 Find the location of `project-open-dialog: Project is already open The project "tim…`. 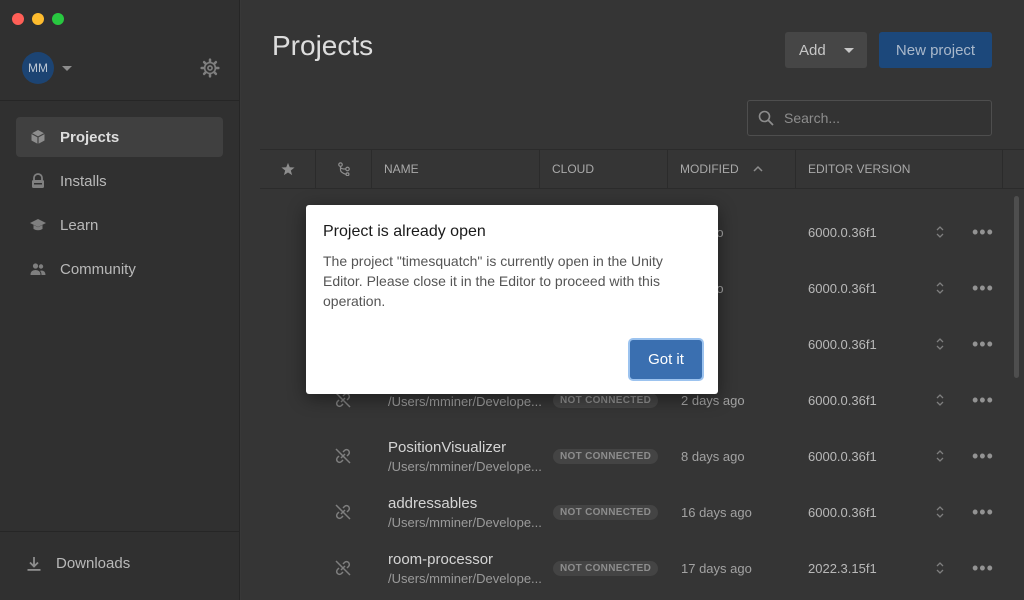

project-open-dialog: Project is already open The project "tim… is located at coordinates (512, 299).